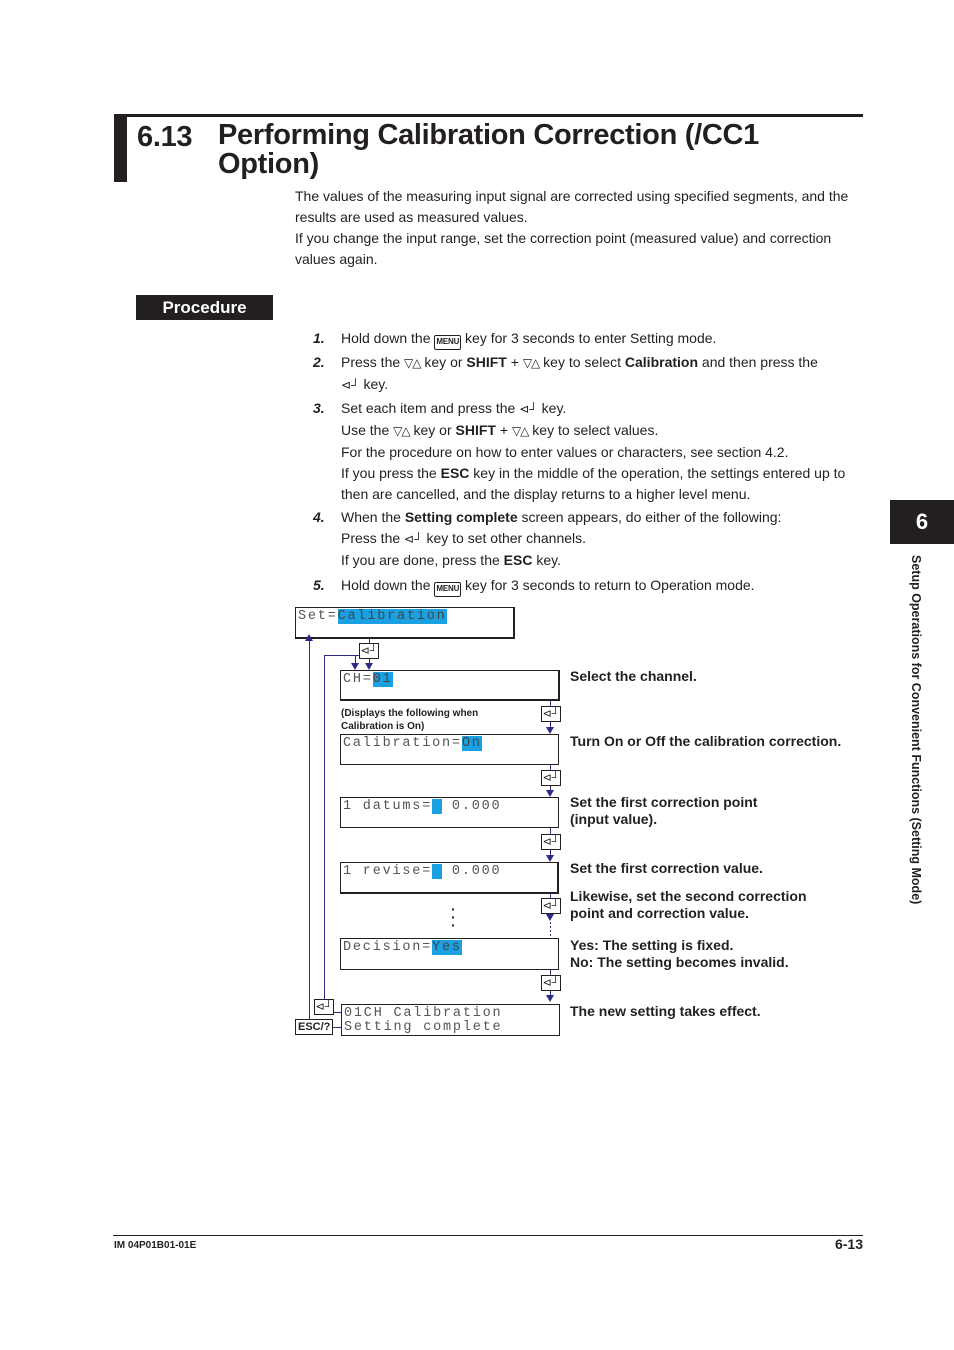  Describe the element at coordinates (430, 408) in the screenshot. I see `step-text: Set each item and press the` at that location.